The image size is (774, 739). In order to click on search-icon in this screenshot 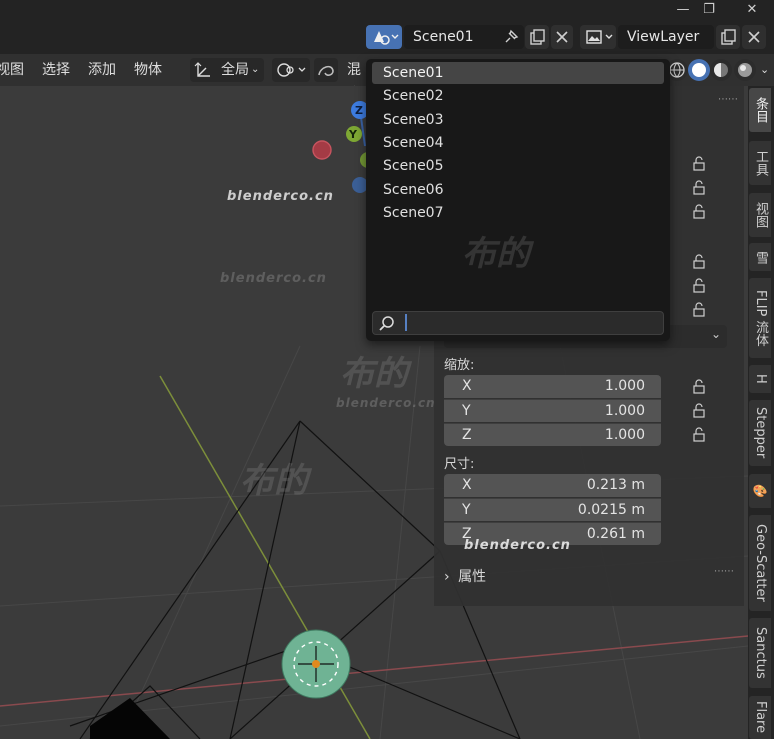, I will do `click(386, 323)`.